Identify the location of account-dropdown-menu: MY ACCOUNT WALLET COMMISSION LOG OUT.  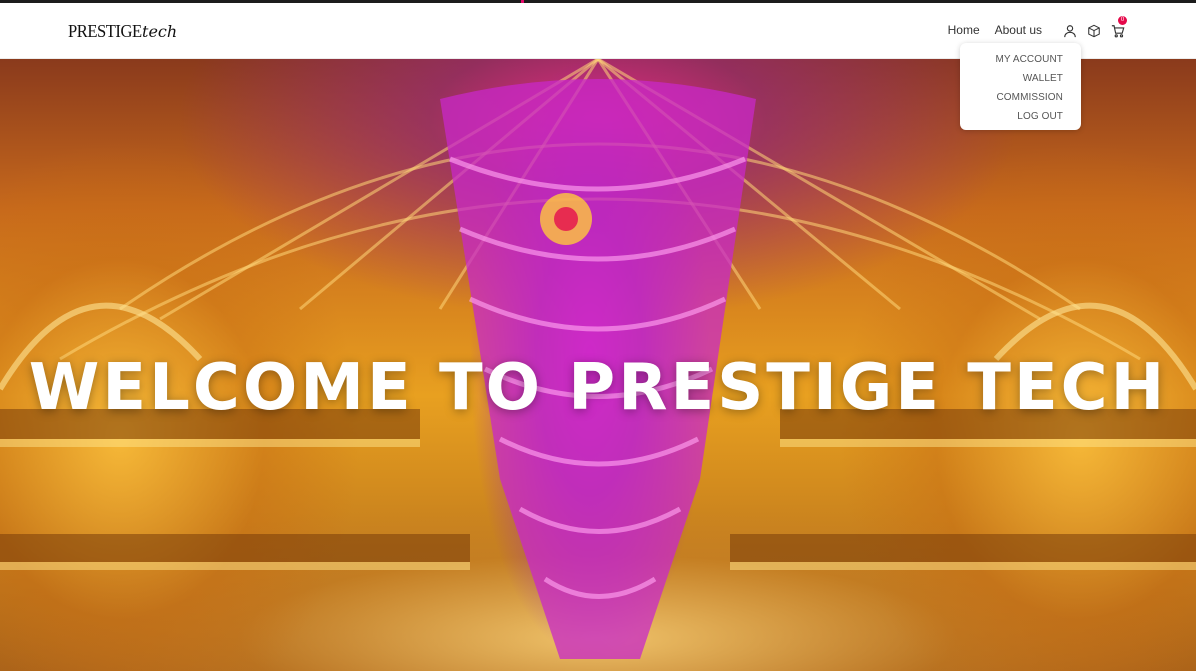
(1020, 86).